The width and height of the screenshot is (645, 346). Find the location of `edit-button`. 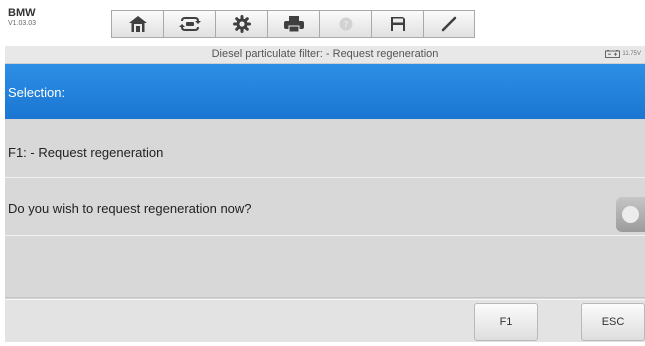

edit-button is located at coordinates (449, 24).